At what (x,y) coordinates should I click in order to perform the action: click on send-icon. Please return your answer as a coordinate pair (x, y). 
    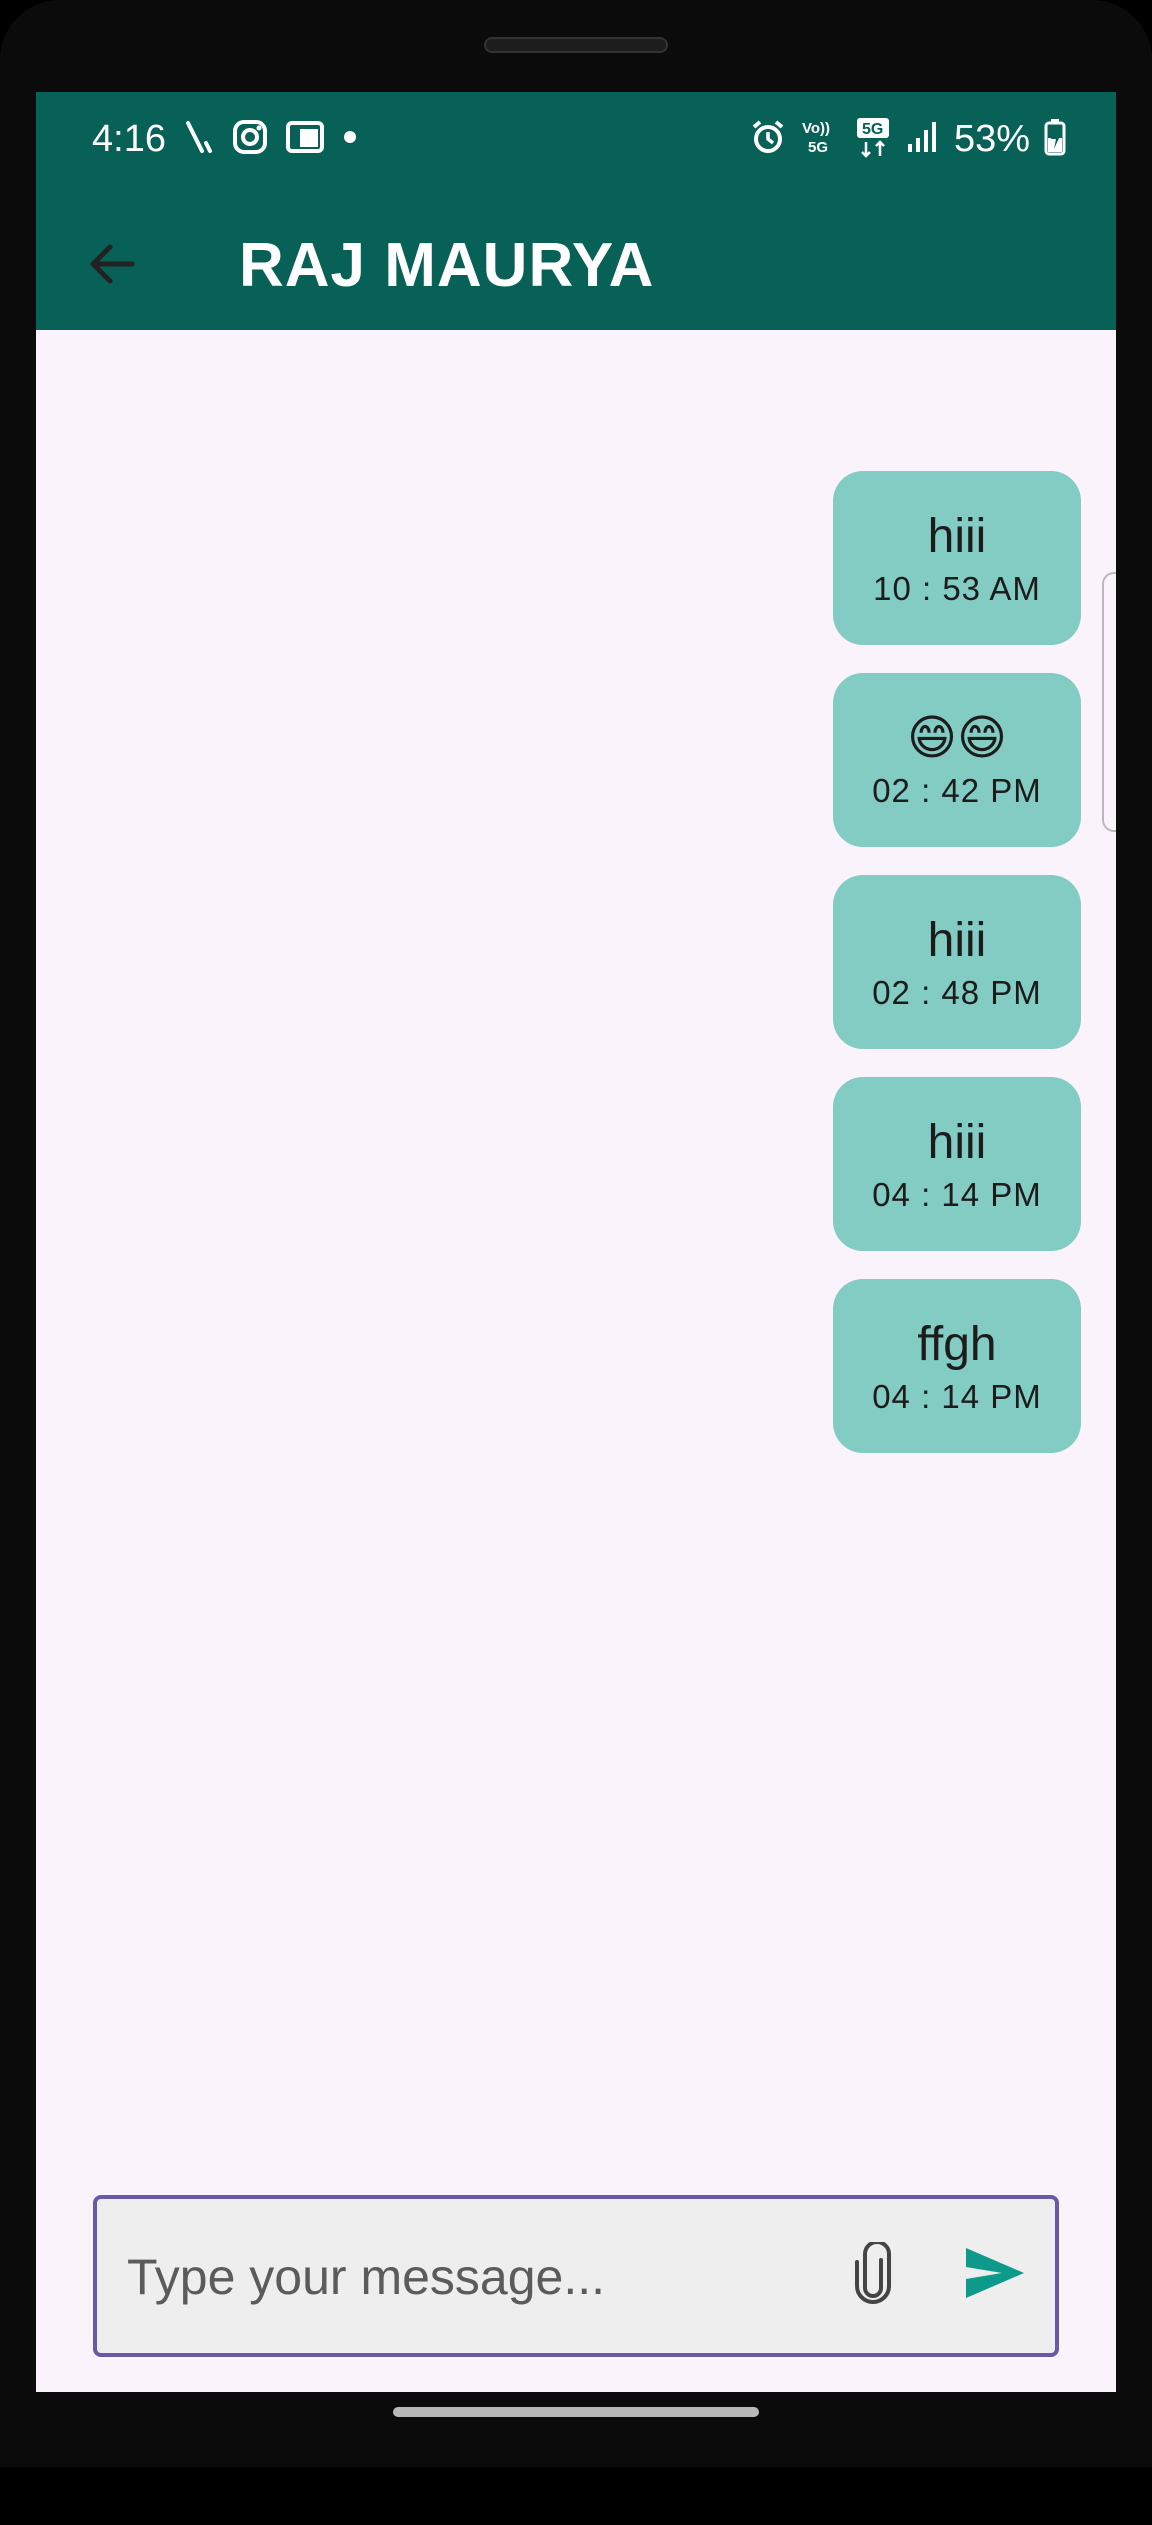
    Looking at the image, I should click on (995, 2275).